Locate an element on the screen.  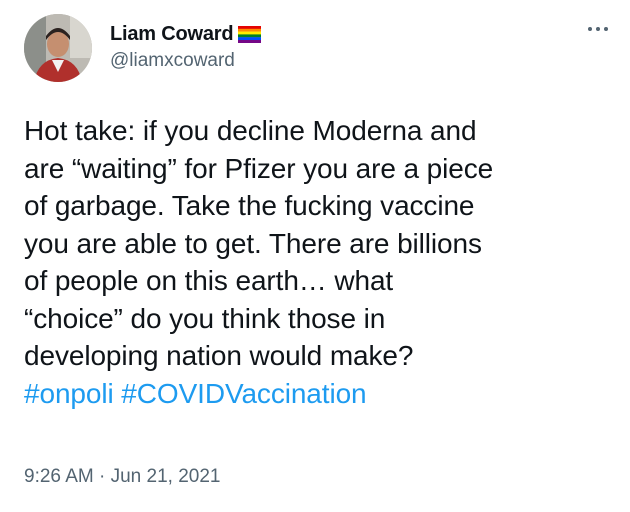
hashtag-link-covidvaccination: #COVIDVaccination is located at coordinates (243, 393).